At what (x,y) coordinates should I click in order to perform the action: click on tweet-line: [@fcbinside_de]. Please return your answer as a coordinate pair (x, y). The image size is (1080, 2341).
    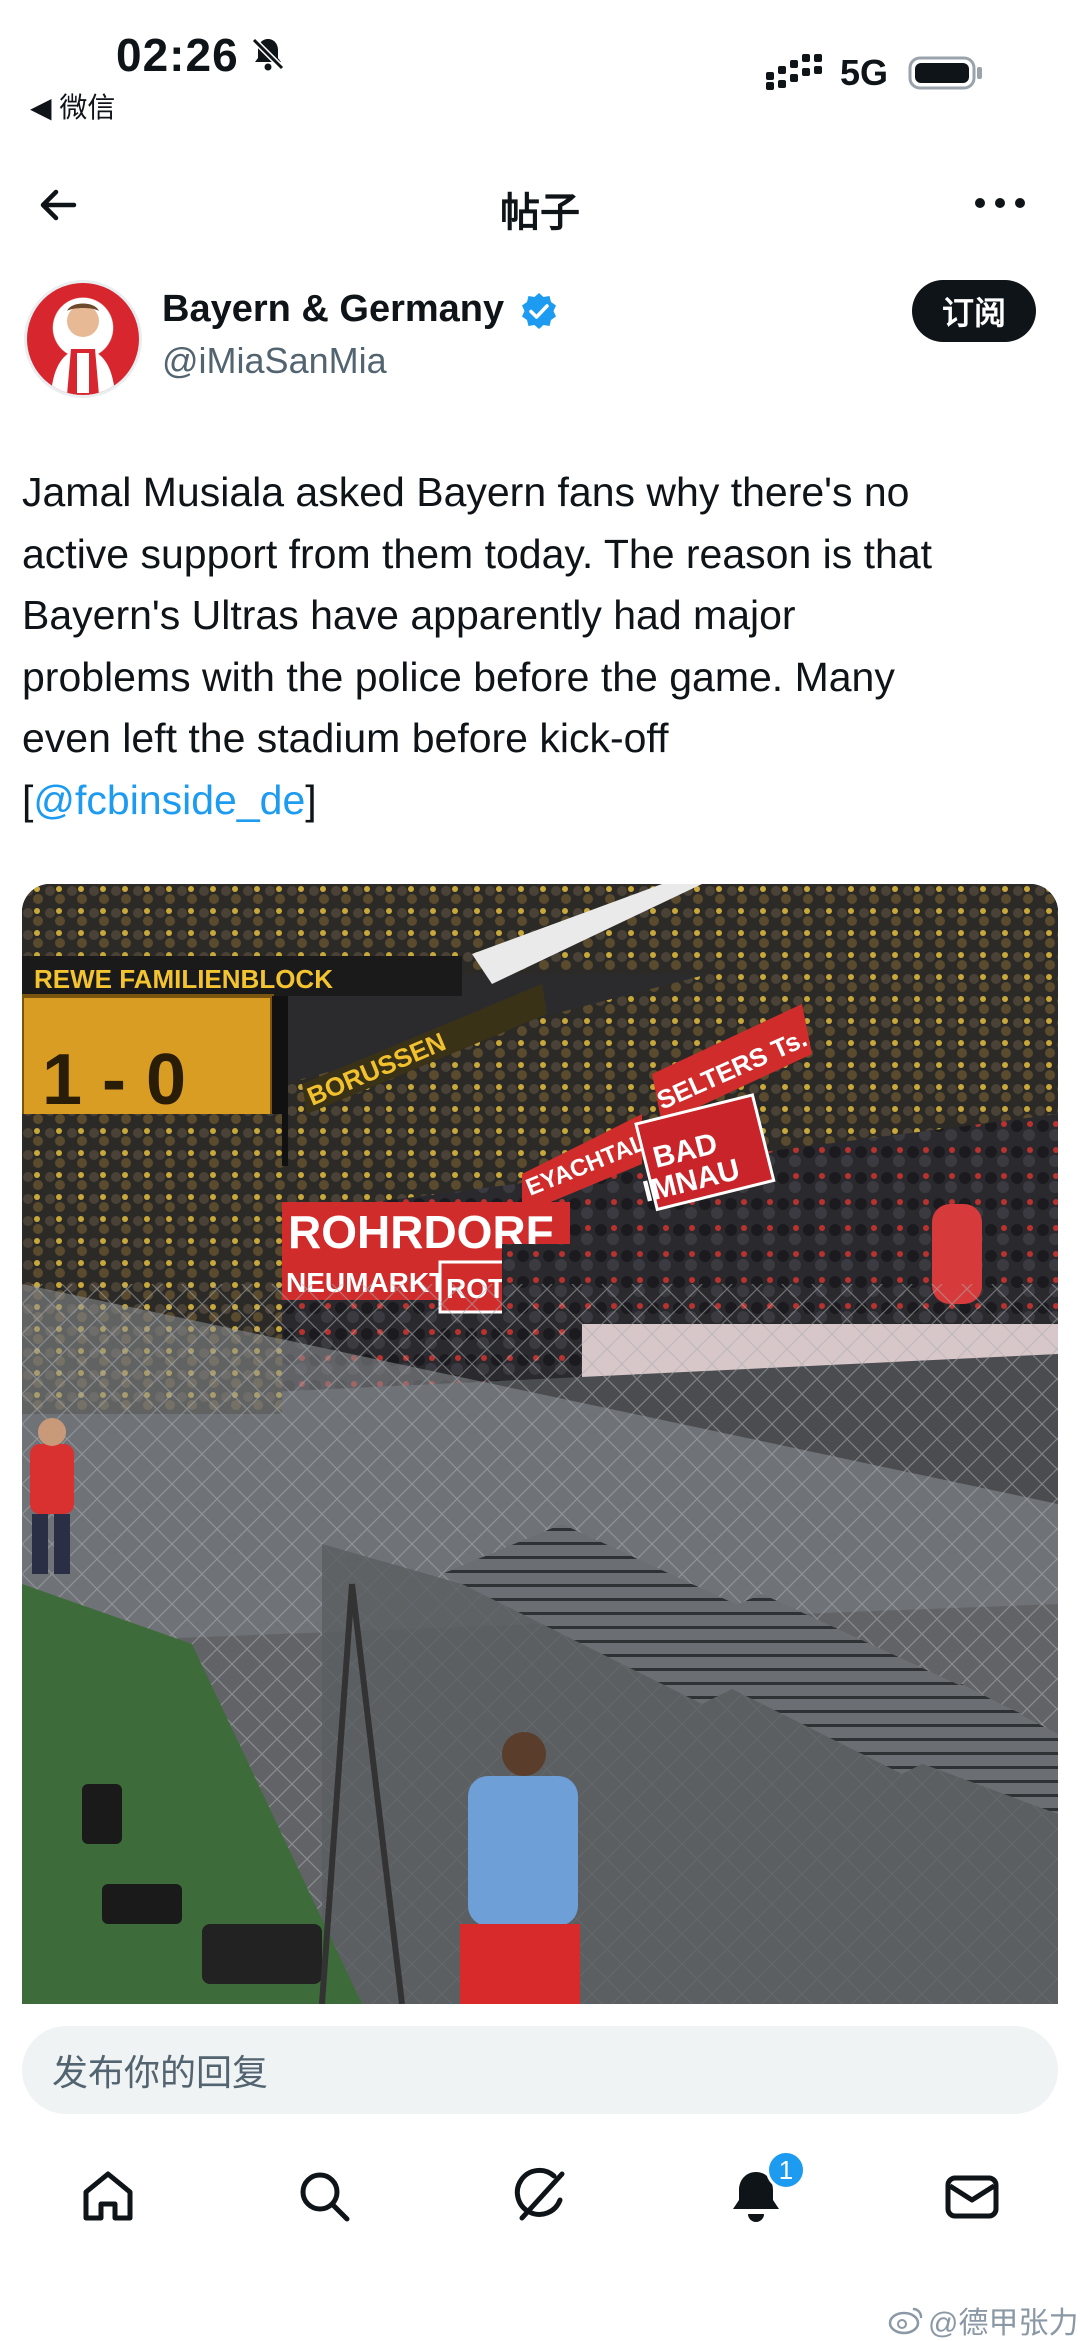
    Looking at the image, I should click on (542, 801).